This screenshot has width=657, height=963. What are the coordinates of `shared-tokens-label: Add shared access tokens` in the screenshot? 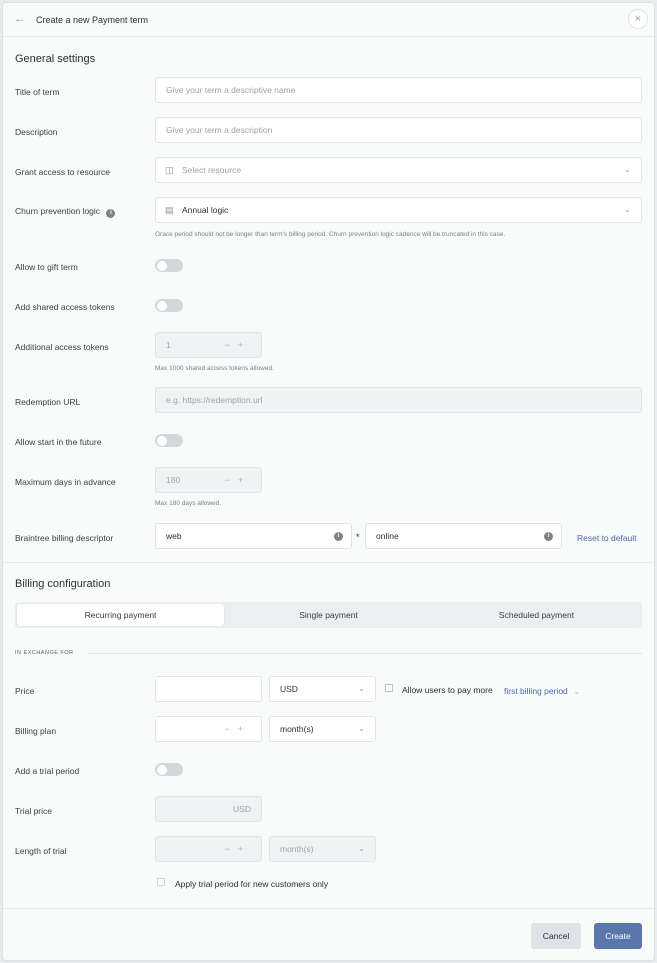 It's located at (65, 307).